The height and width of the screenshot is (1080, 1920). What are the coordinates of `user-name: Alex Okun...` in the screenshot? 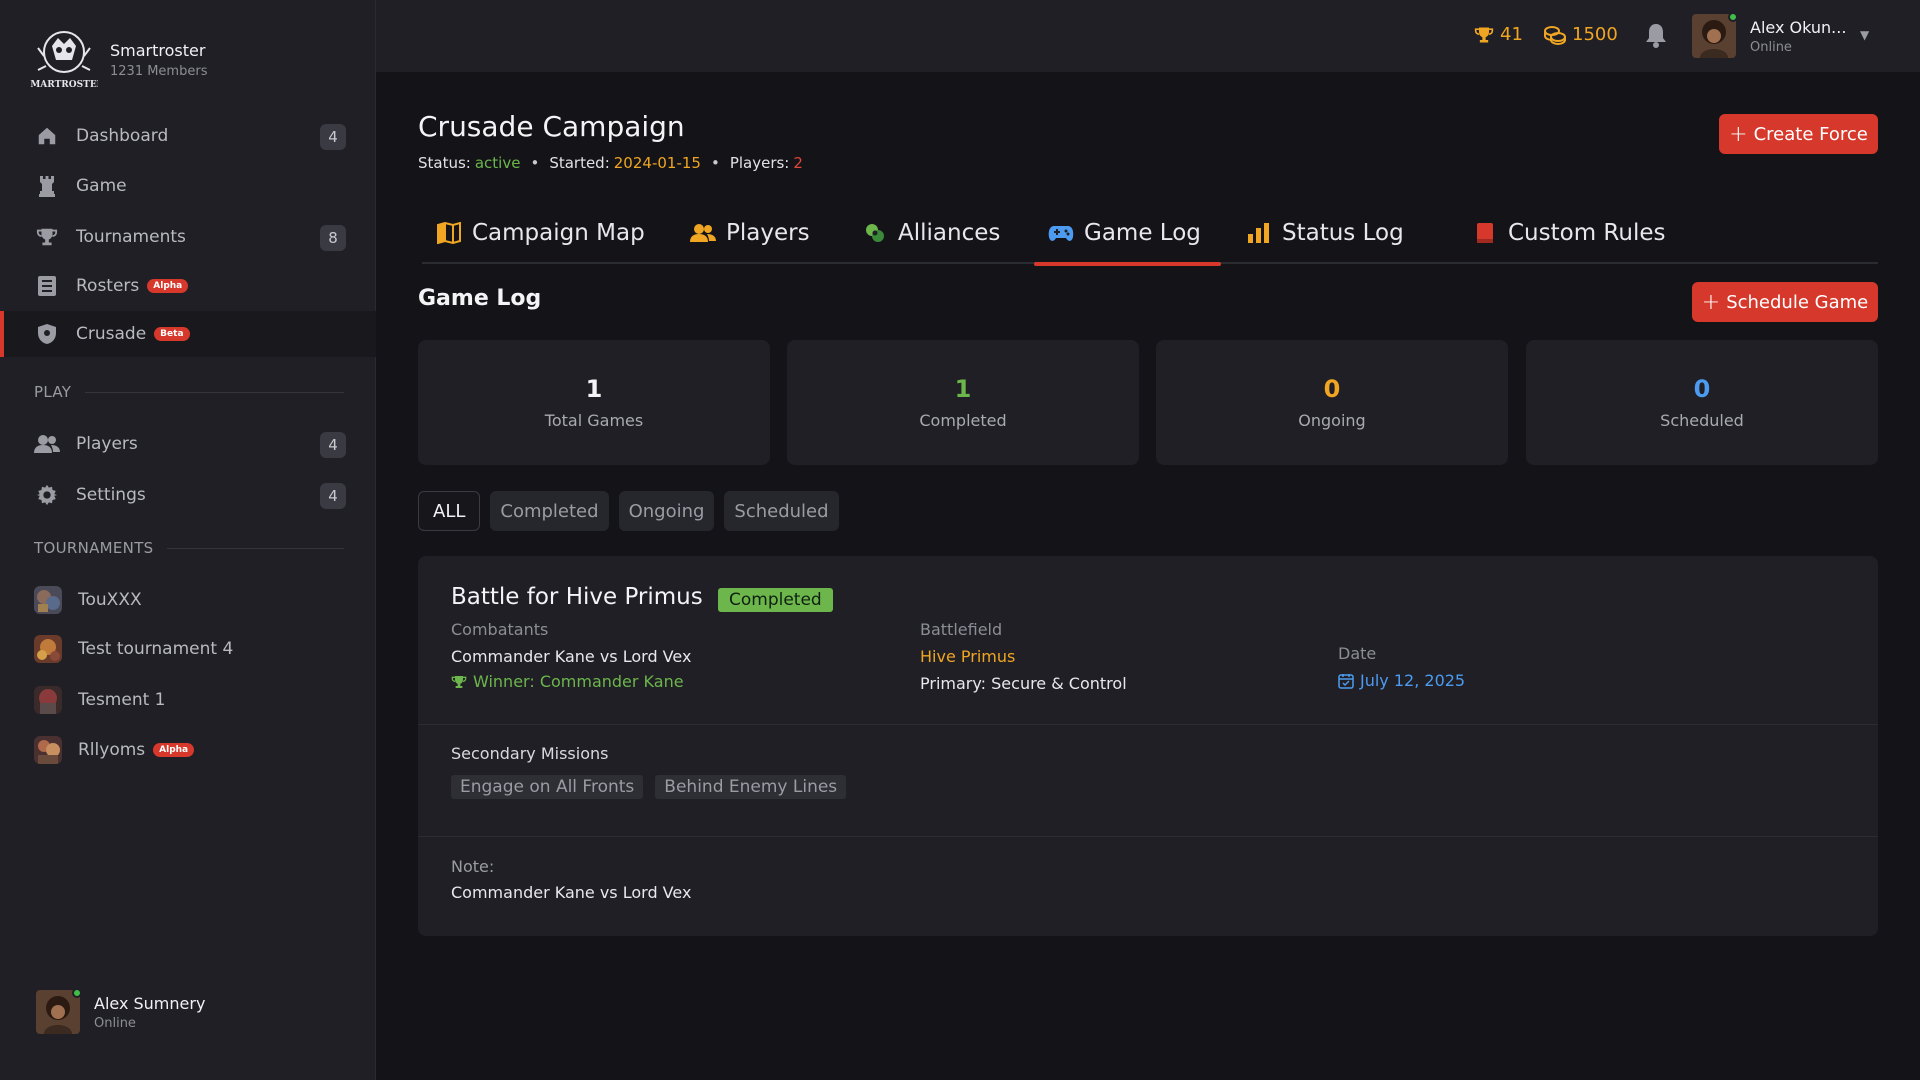 It's located at (1798, 27).